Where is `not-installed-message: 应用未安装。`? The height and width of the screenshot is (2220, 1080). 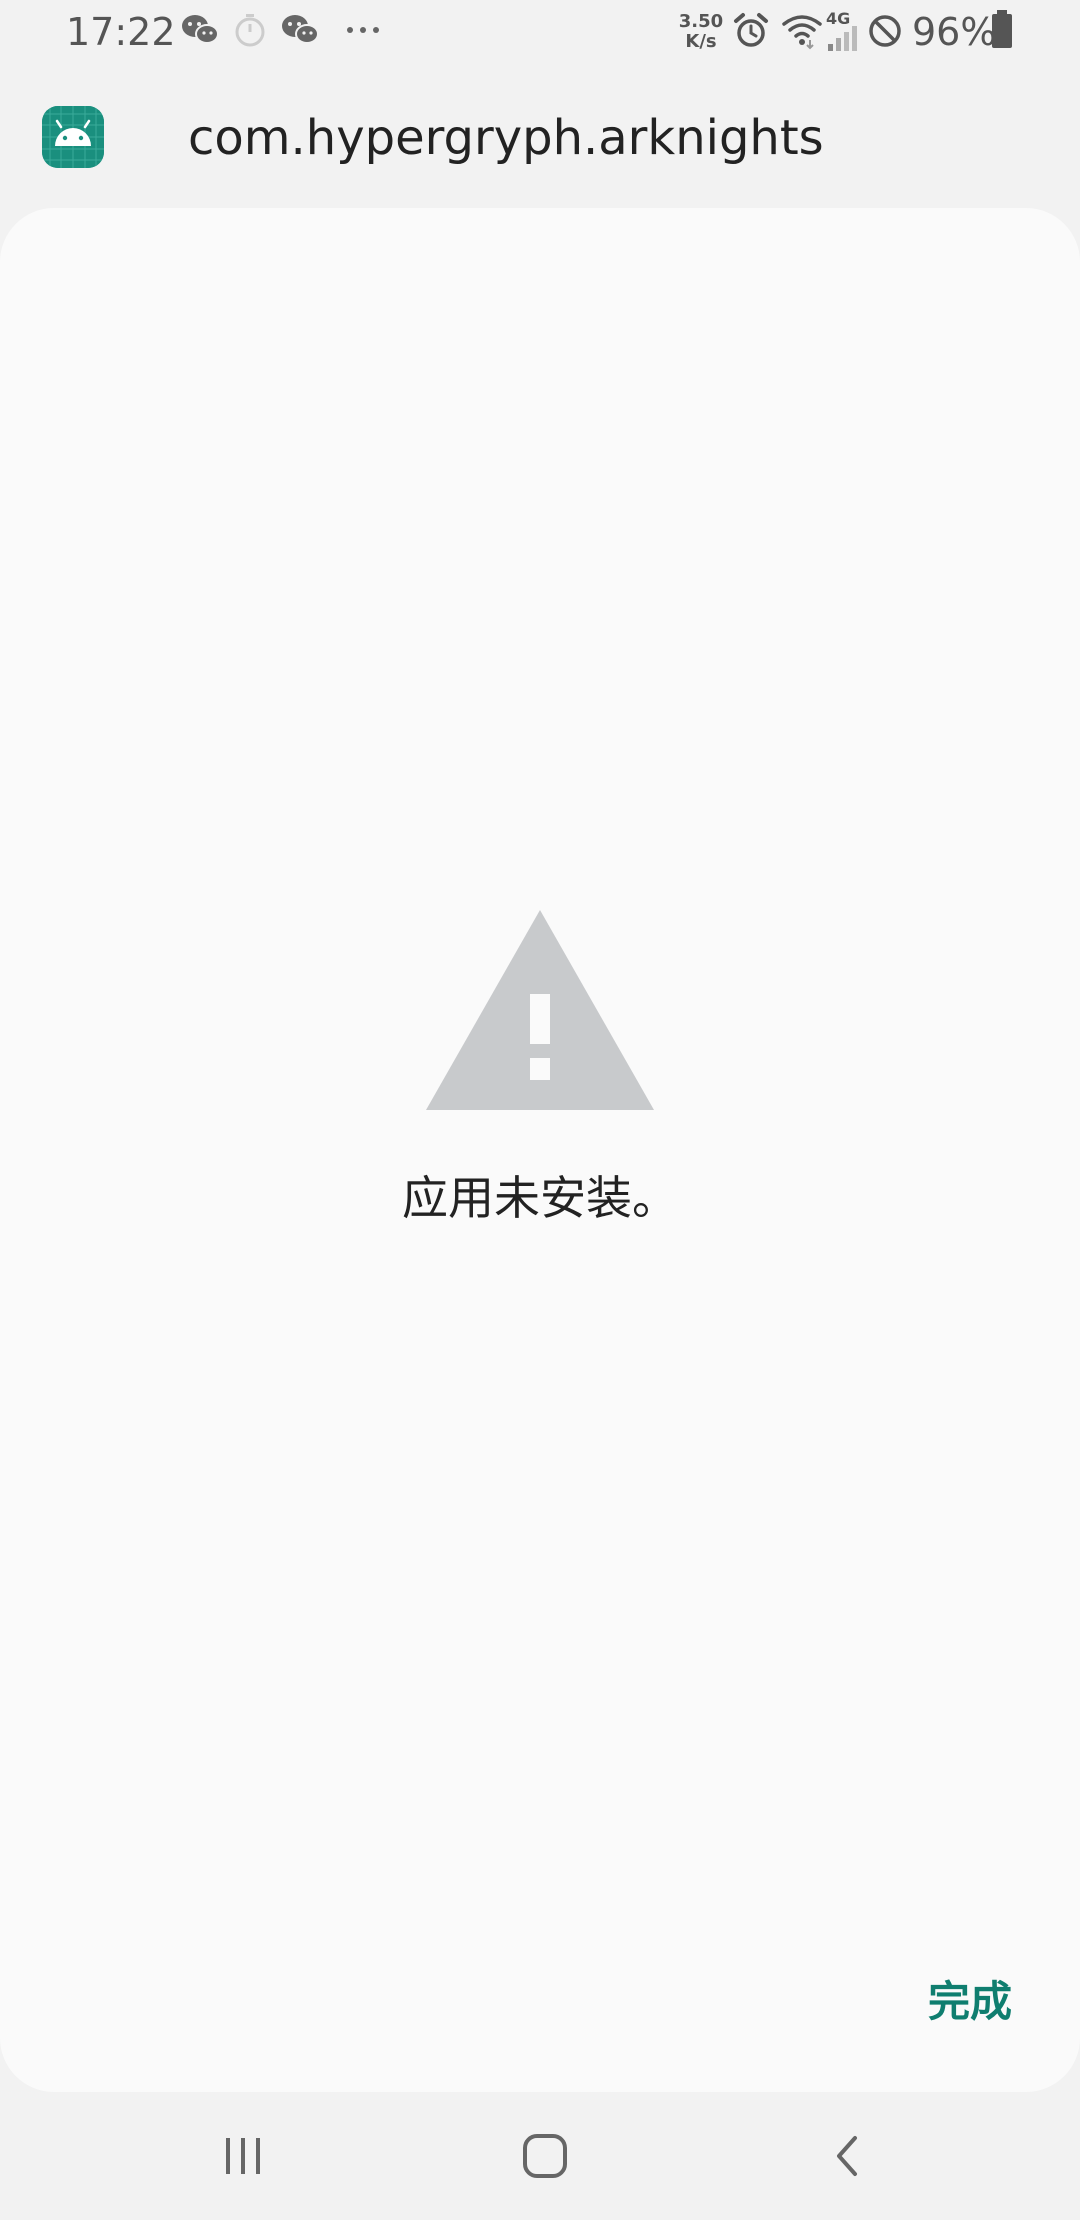 not-installed-message: 应用未安装。 is located at coordinates (540, 1198).